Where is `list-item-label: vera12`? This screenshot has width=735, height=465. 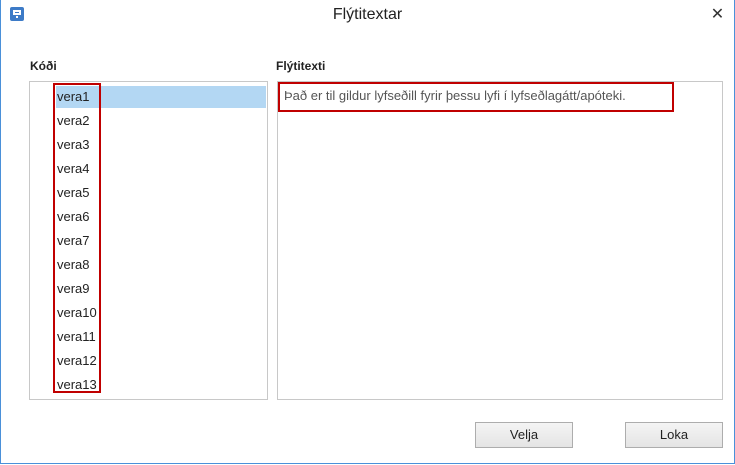 list-item-label: vera12 is located at coordinates (77, 360).